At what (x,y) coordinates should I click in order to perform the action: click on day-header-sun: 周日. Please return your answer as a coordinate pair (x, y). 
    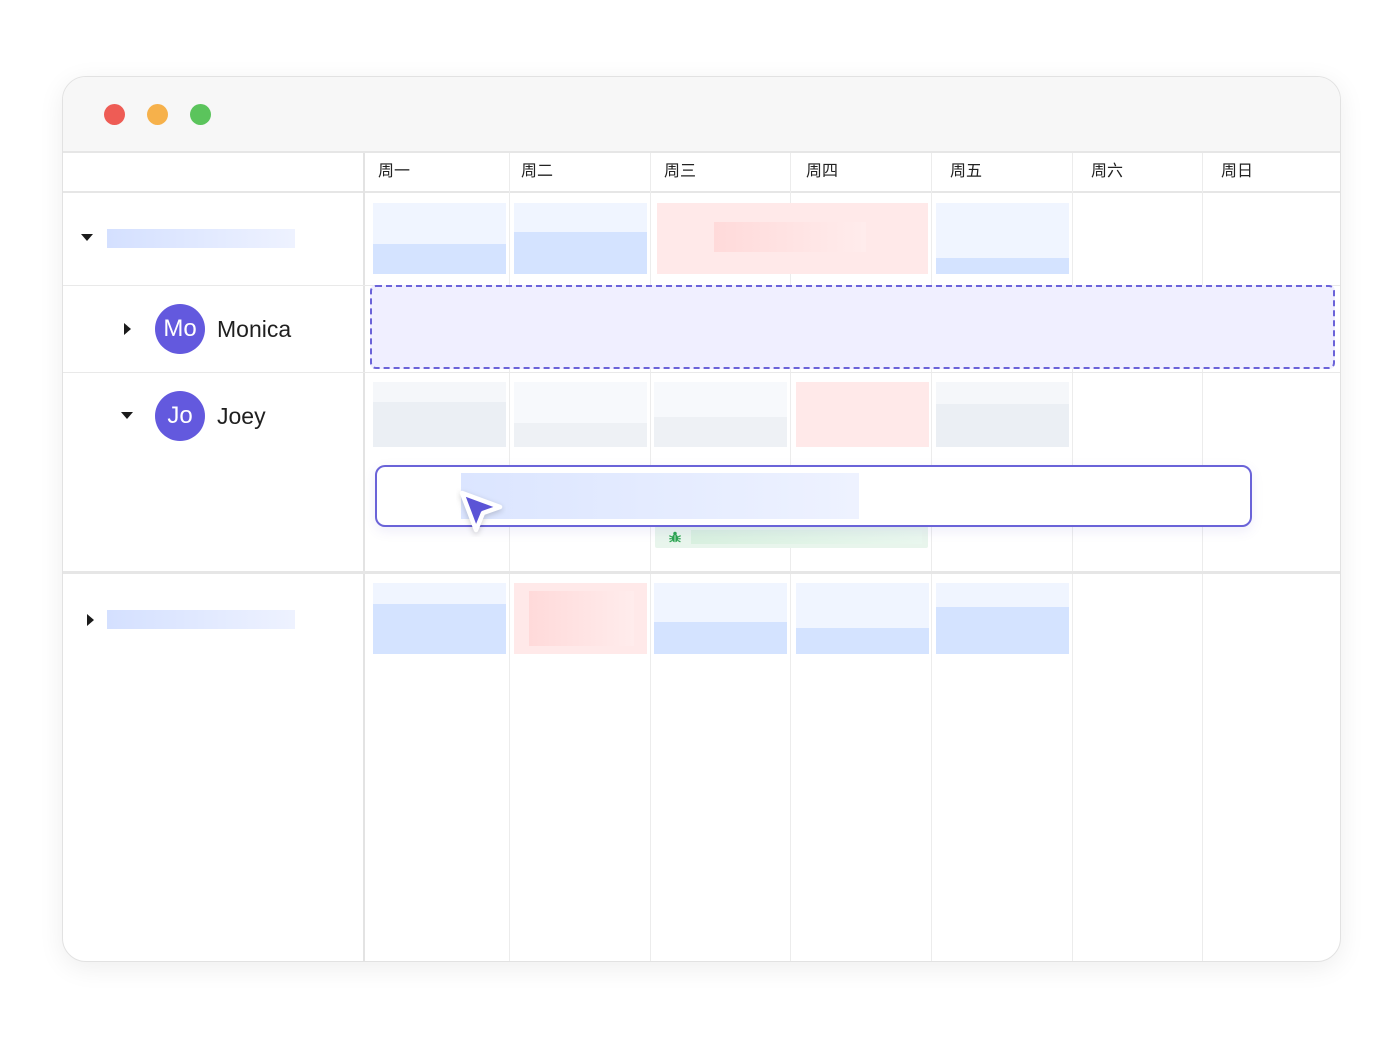
    Looking at the image, I should click on (1237, 171).